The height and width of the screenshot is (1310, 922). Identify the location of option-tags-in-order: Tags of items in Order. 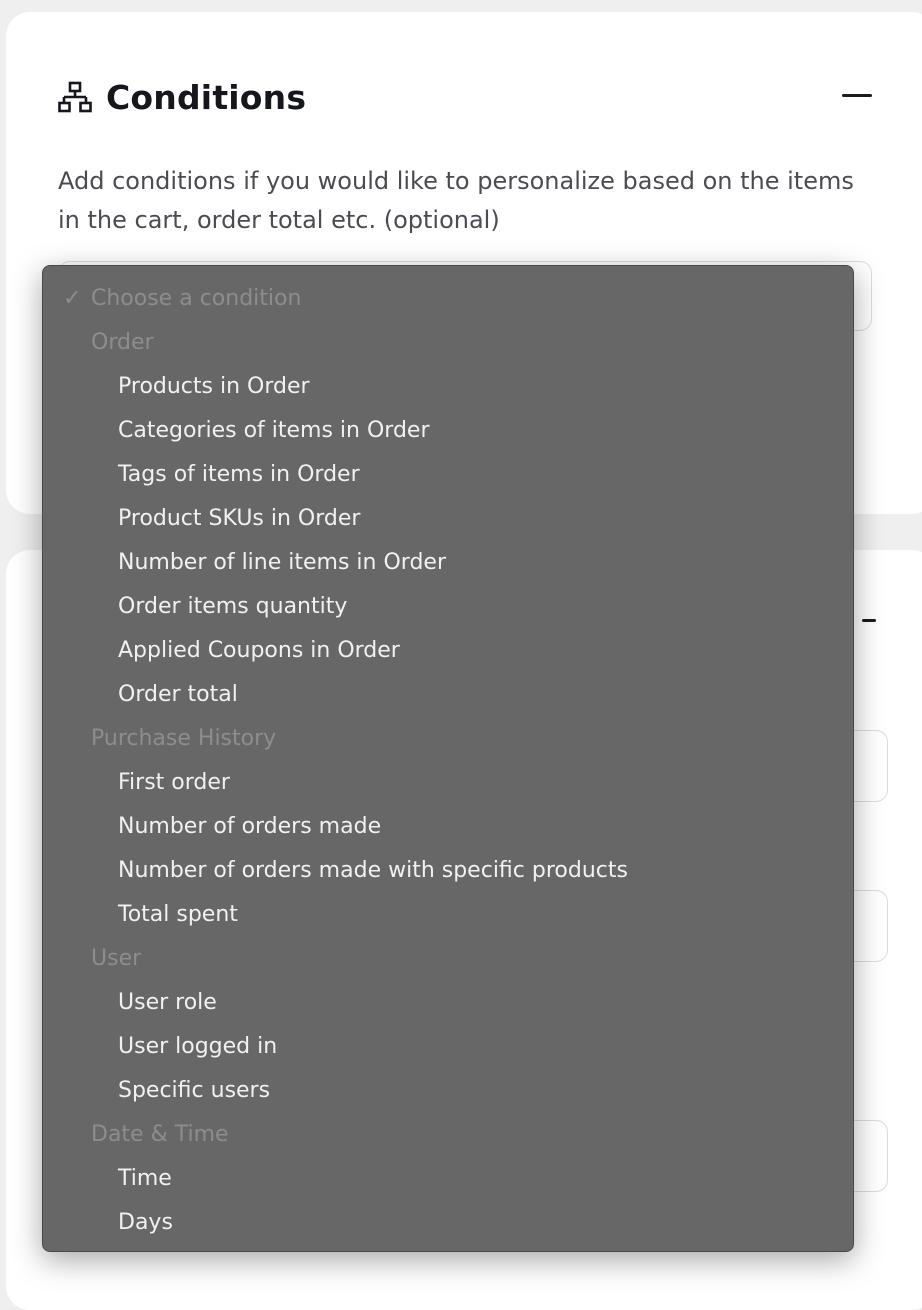
(448, 475).